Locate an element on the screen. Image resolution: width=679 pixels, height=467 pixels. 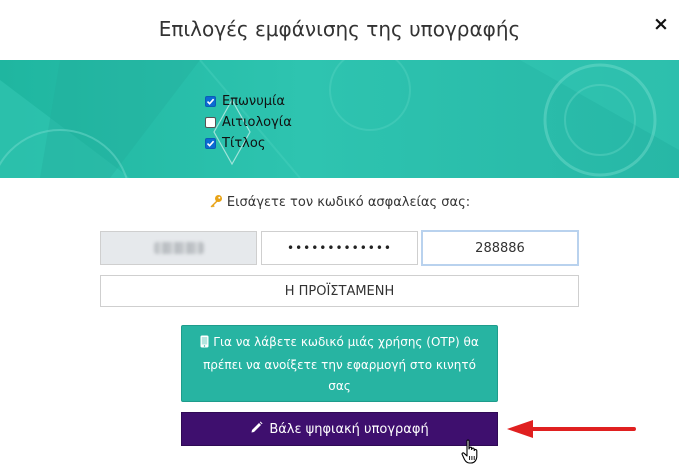
display-options: Επωνυμία Αιτιολογία Τίτλος is located at coordinates (248, 122).